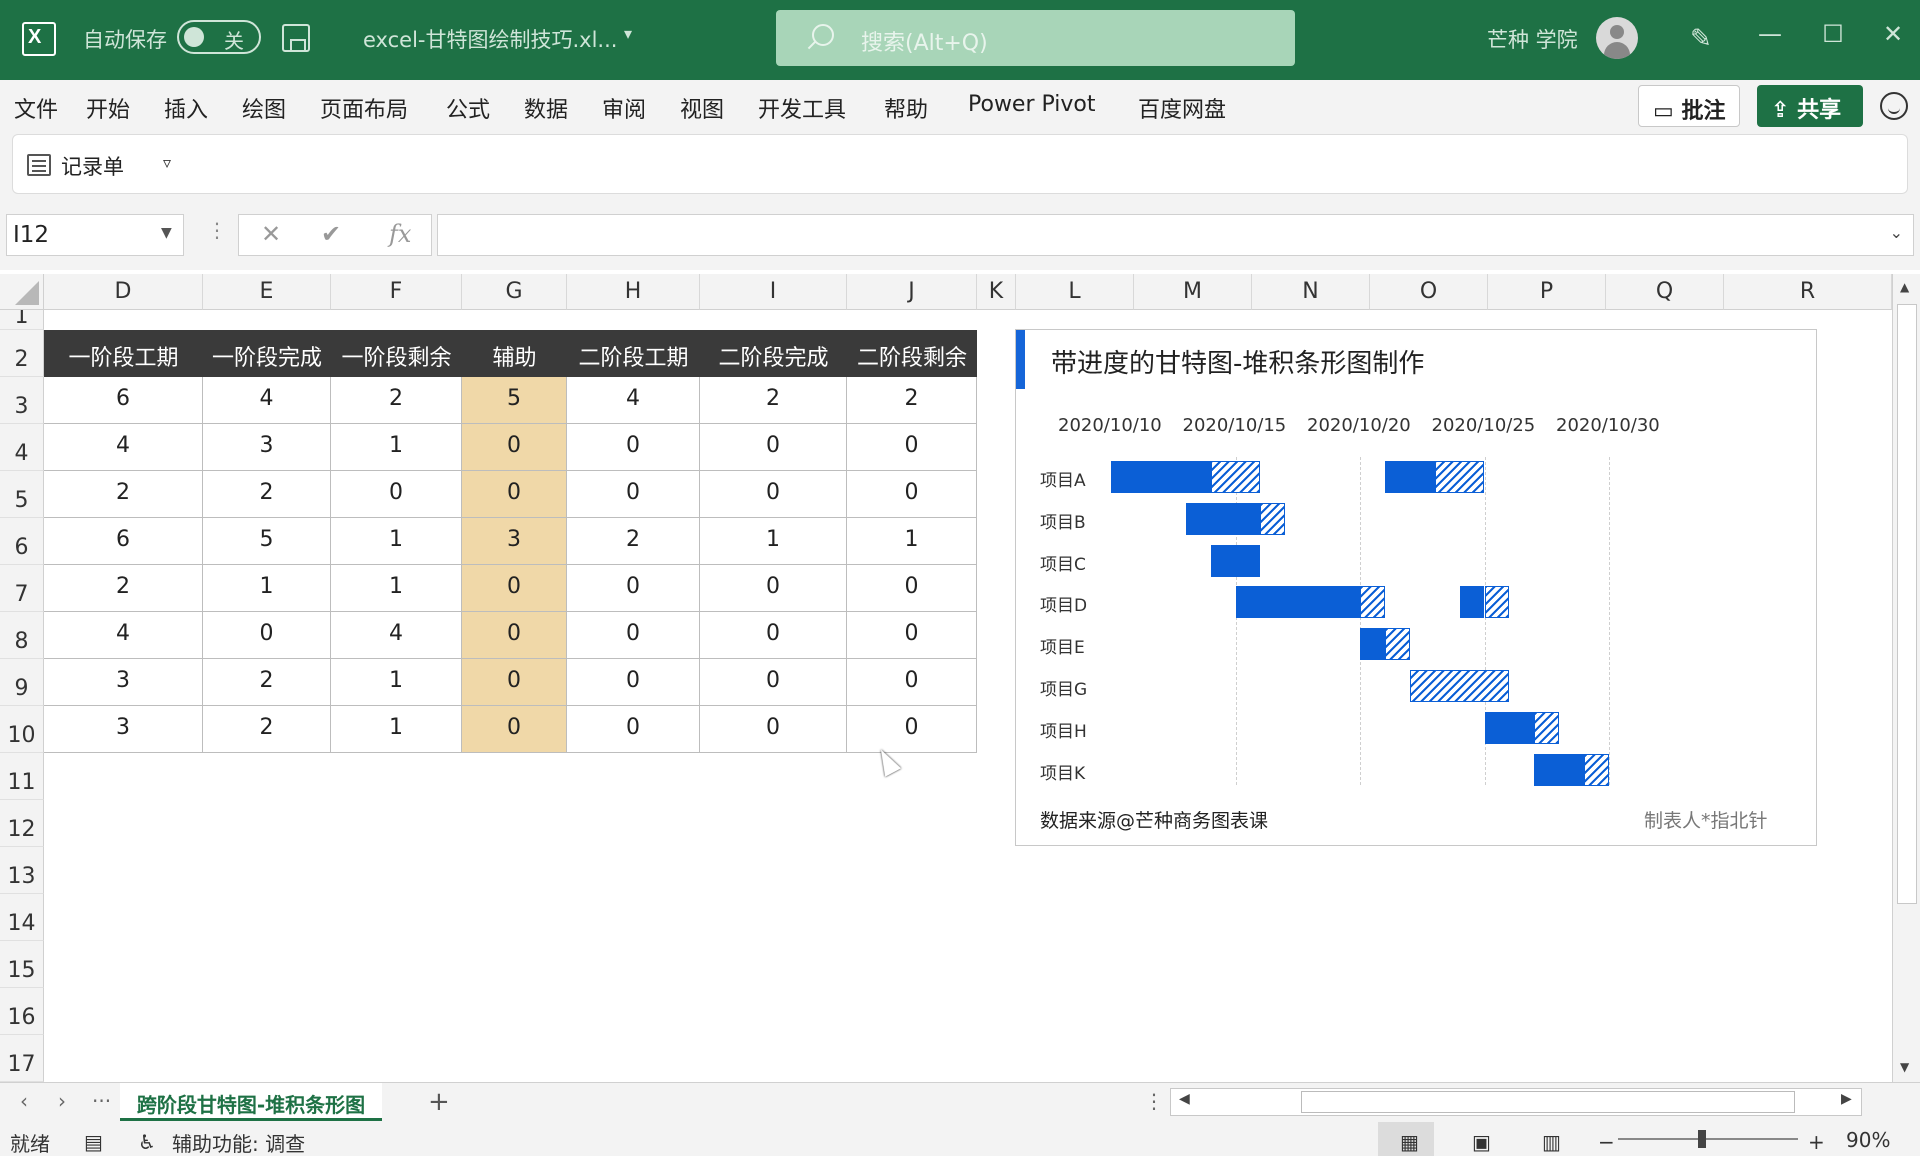  Describe the element at coordinates (22, 729) in the screenshot. I see `row-header-10: 10` at that location.